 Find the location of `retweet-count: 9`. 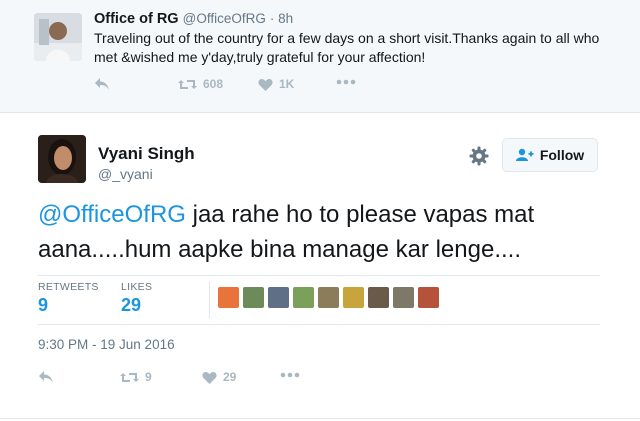

retweet-count: 9 is located at coordinates (148, 377).